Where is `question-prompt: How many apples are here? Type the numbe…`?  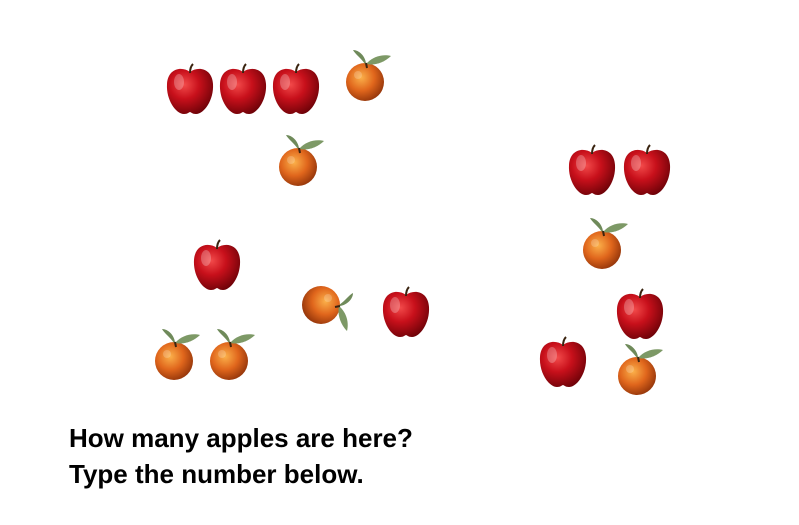 question-prompt: How many apples are here? Type the numbe… is located at coordinates (241, 456).